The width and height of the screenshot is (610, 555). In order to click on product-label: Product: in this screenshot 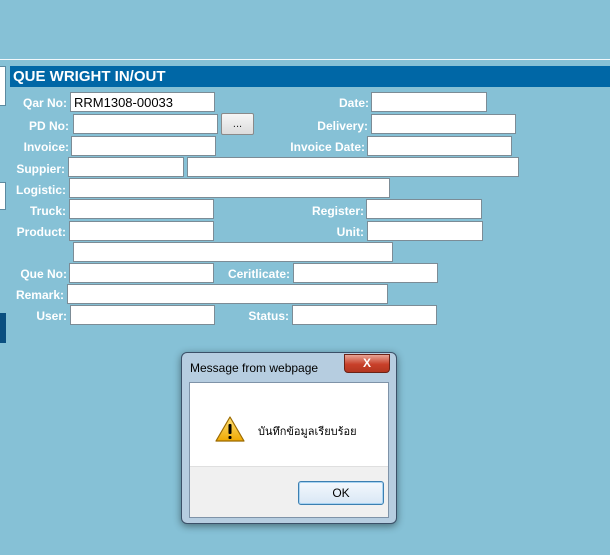, I will do `click(41, 232)`.